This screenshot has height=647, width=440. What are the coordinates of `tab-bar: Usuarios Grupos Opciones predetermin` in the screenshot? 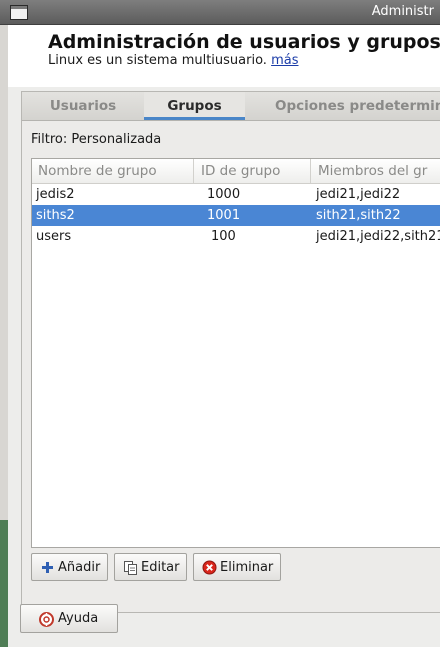 It's located at (231, 106).